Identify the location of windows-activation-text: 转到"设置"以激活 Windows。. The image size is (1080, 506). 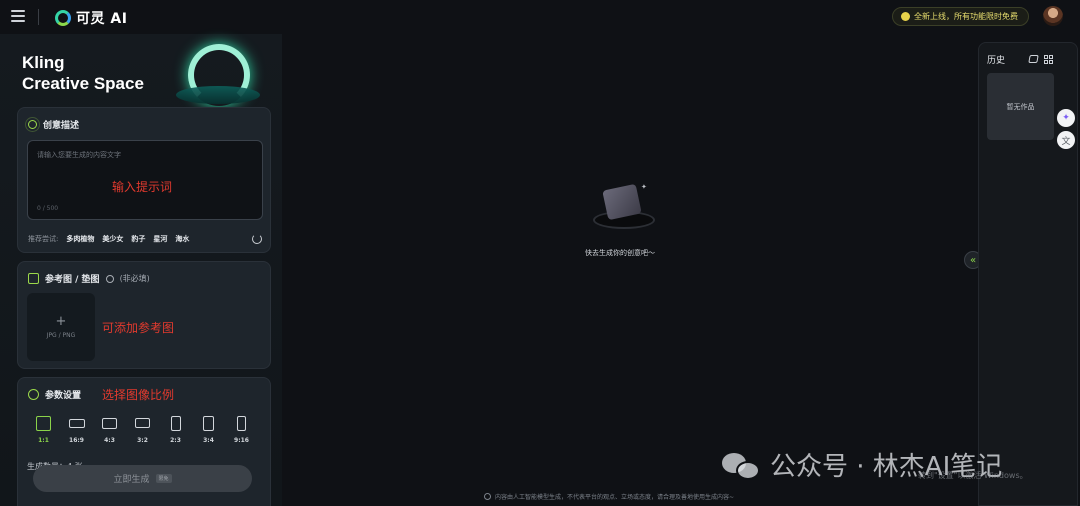
(973, 475).